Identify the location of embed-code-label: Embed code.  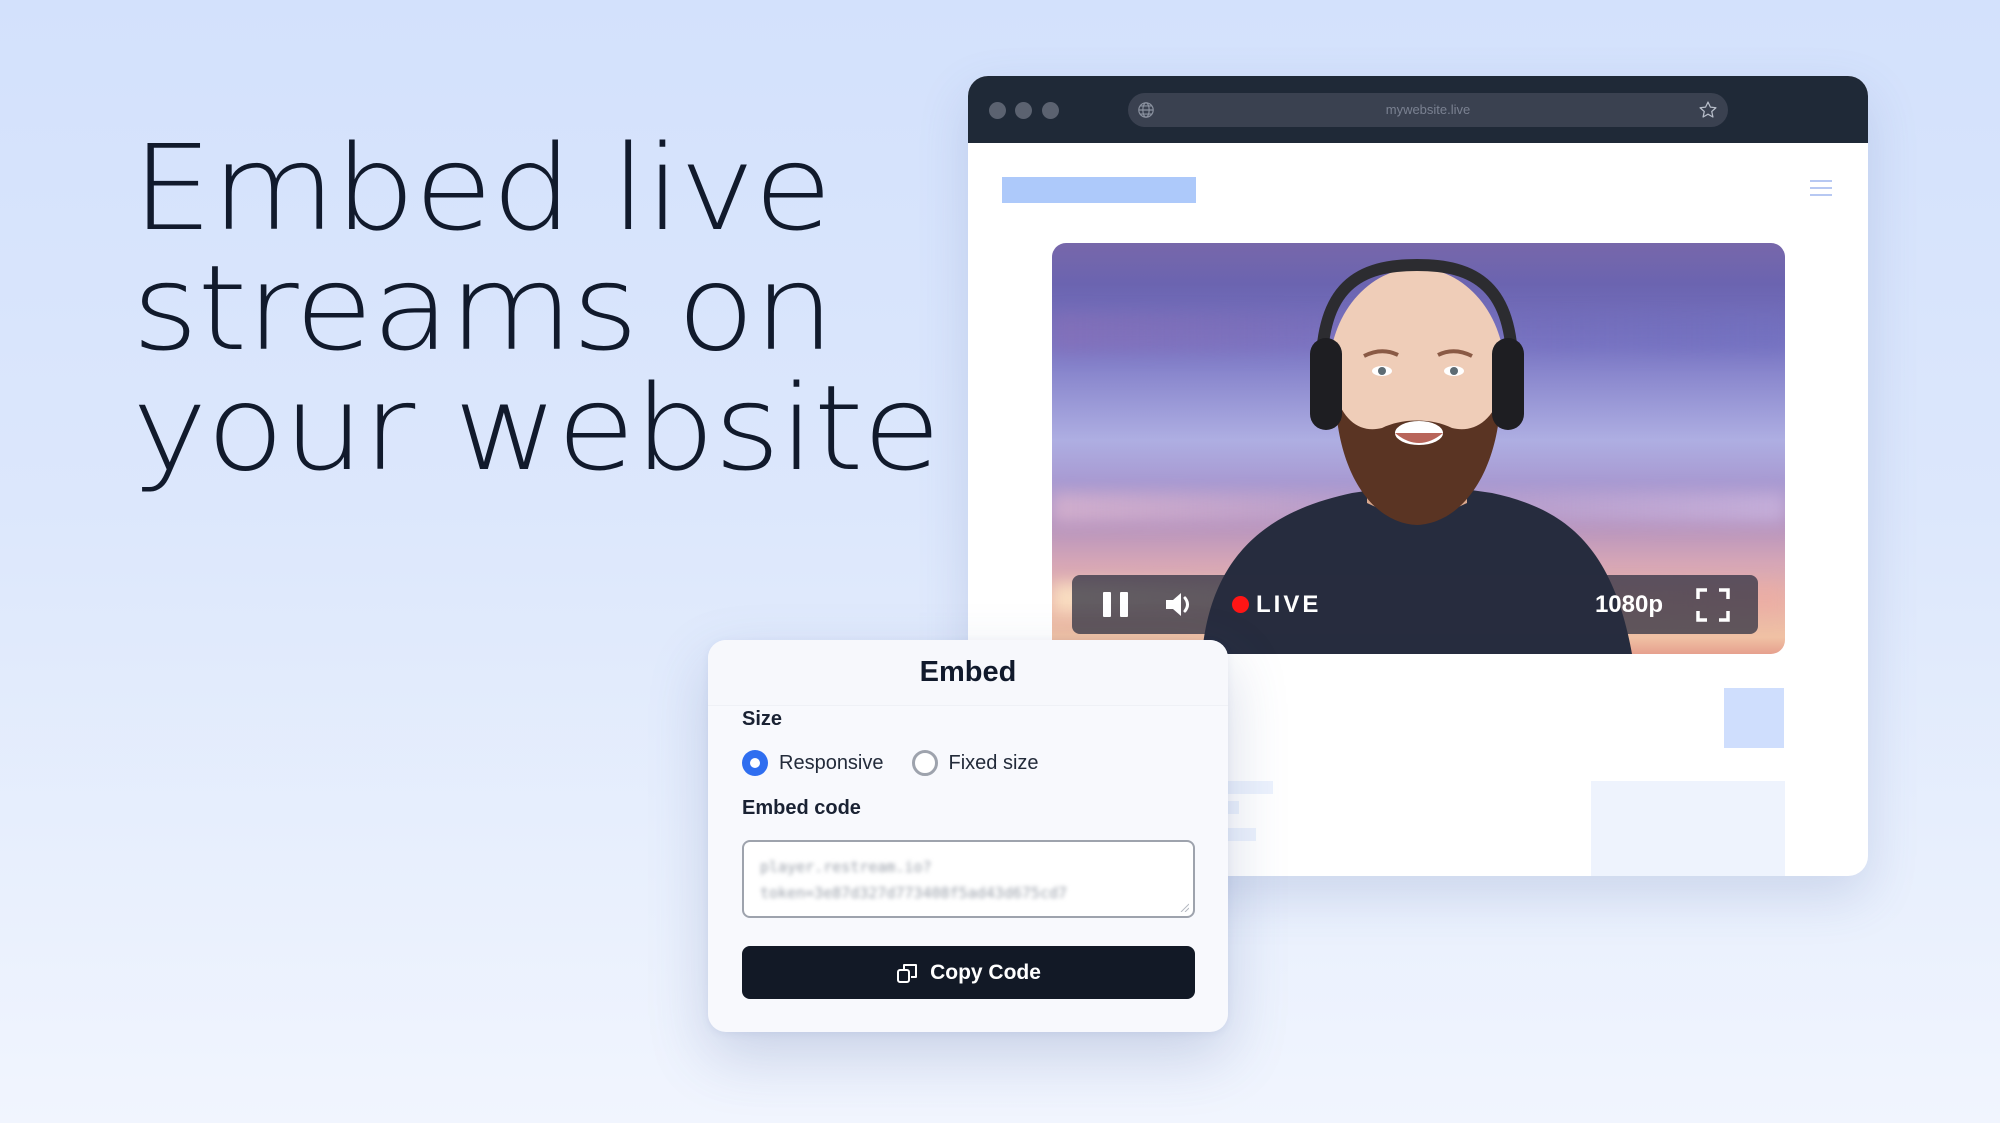
(801, 808).